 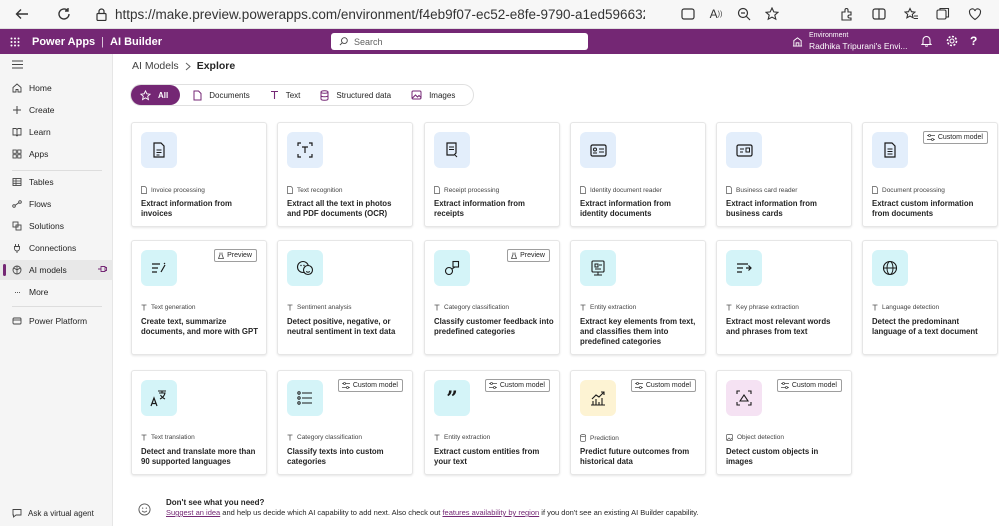 What do you see at coordinates (324, 437) in the screenshot?
I see `card-category: Category classification` at bounding box center [324, 437].